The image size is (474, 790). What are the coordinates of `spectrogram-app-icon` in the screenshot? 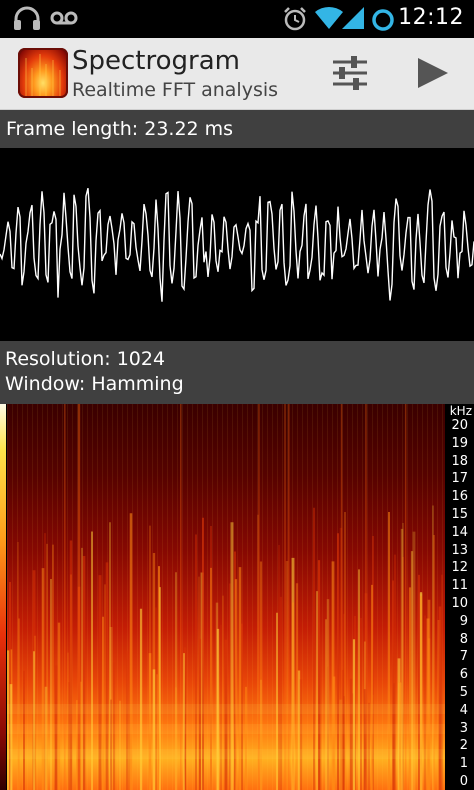 It's located at (43, 73).